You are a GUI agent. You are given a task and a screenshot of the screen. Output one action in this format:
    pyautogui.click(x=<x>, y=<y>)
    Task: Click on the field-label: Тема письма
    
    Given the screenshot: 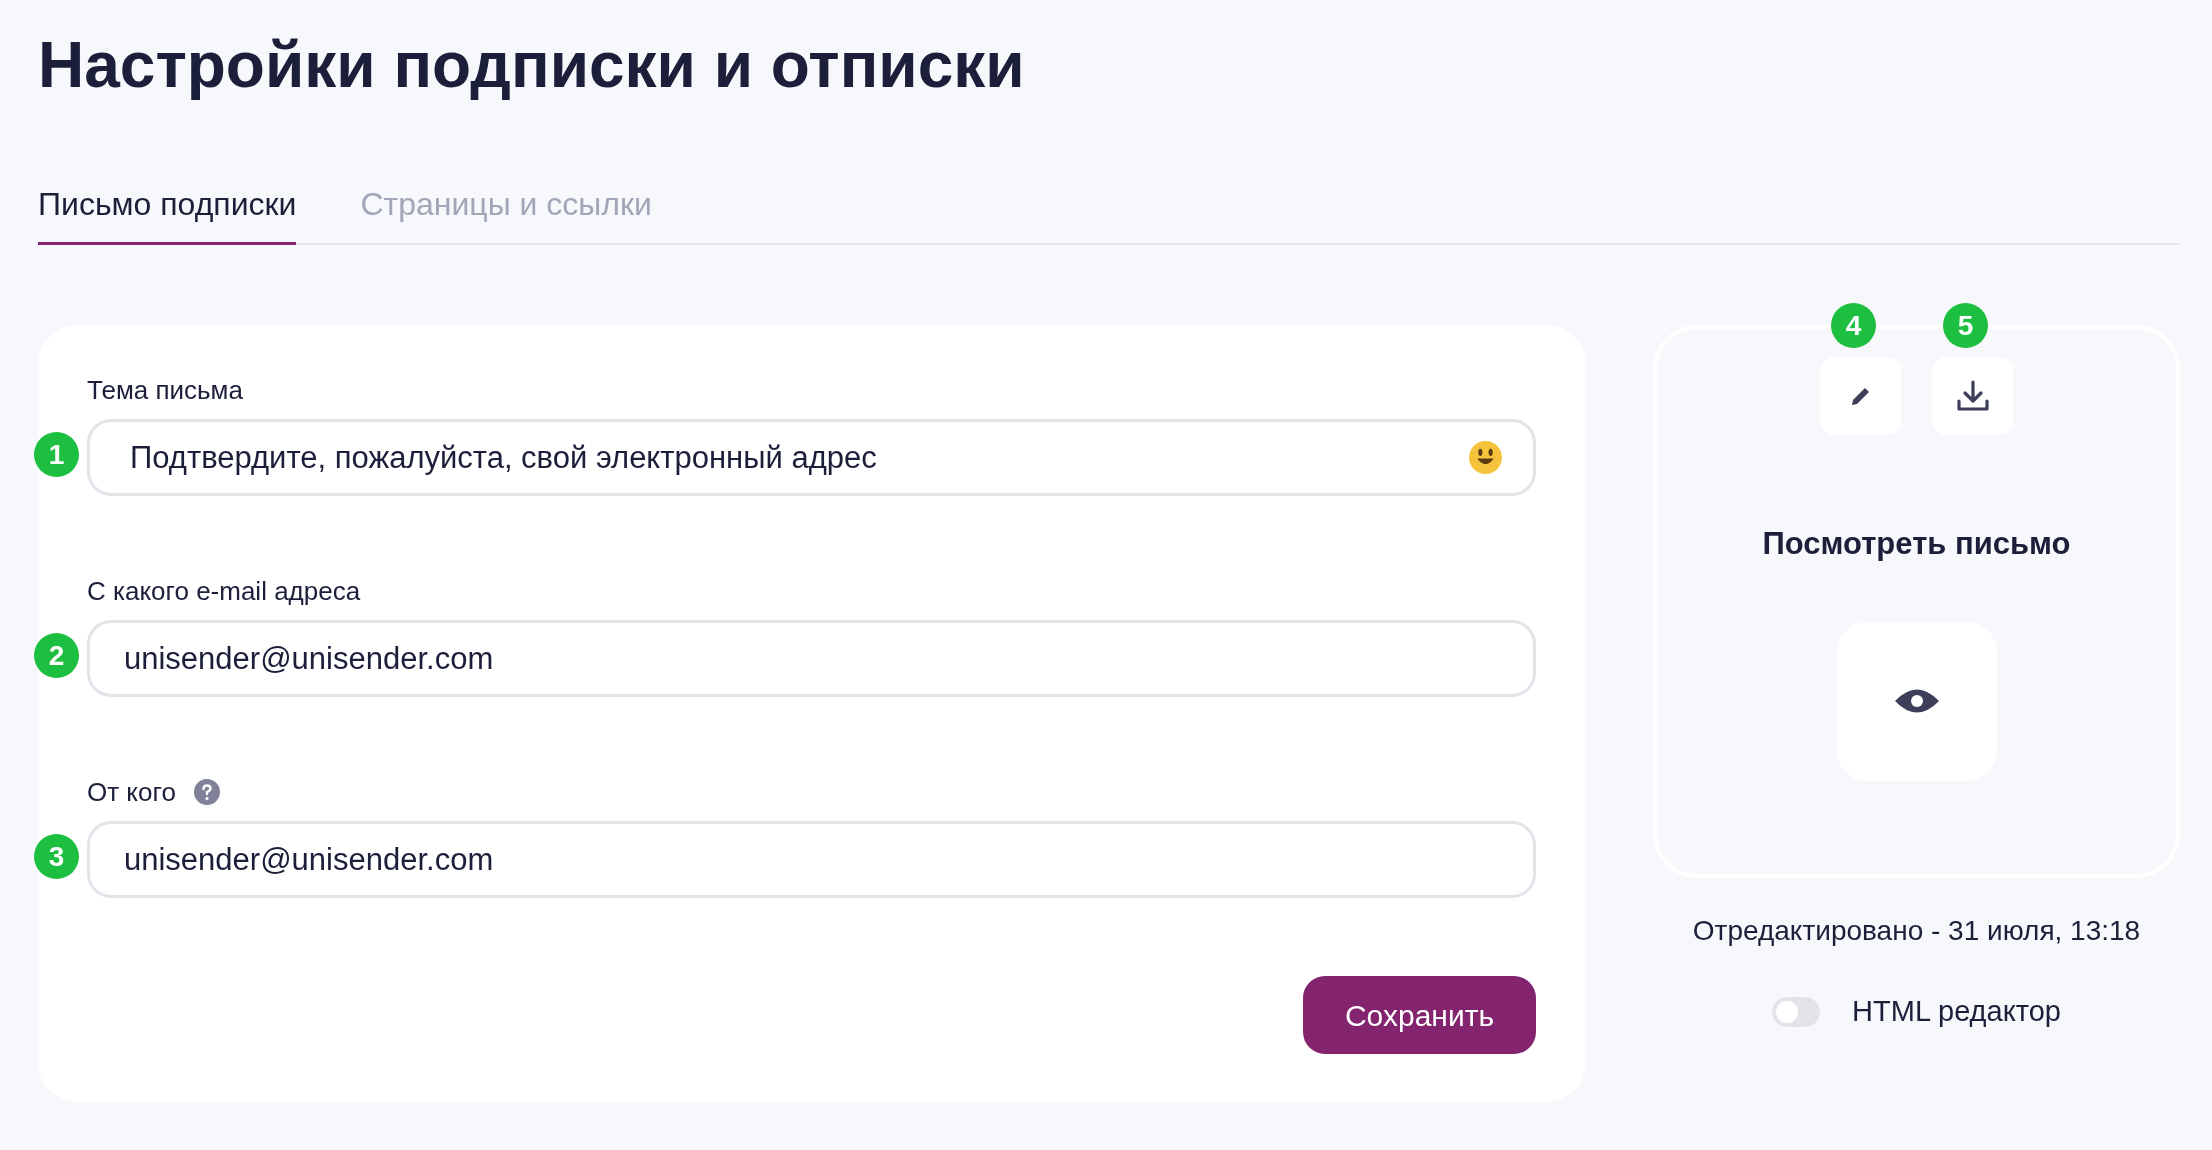 What is the action you would take?
    pyautogui.click(x=165, y=390)
    